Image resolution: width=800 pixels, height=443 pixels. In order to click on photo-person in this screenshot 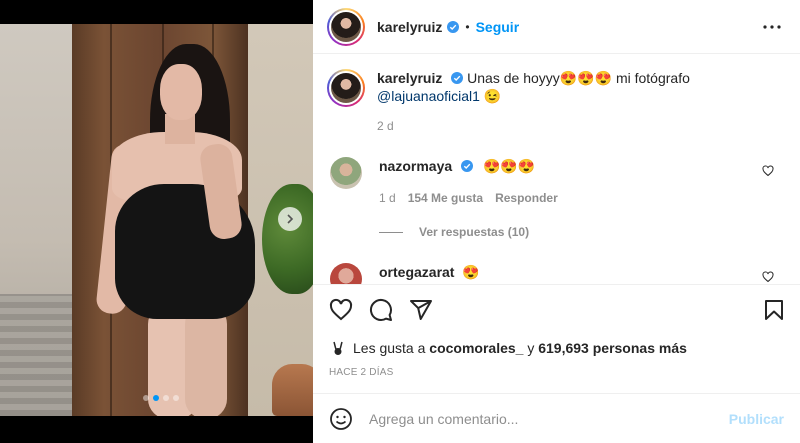, I will do `click(181, 92)`.